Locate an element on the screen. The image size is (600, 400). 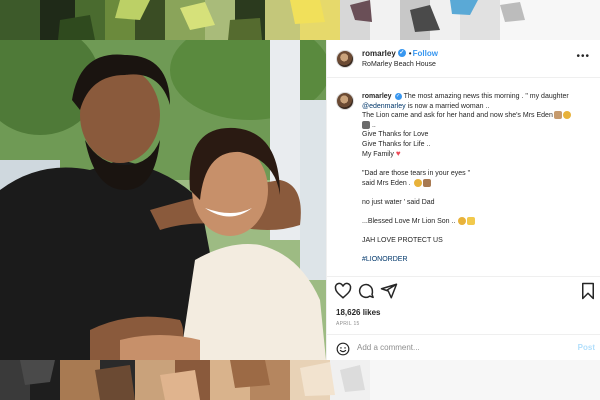
mosaic-pattern-bottom is located at coordinates (300, 380).